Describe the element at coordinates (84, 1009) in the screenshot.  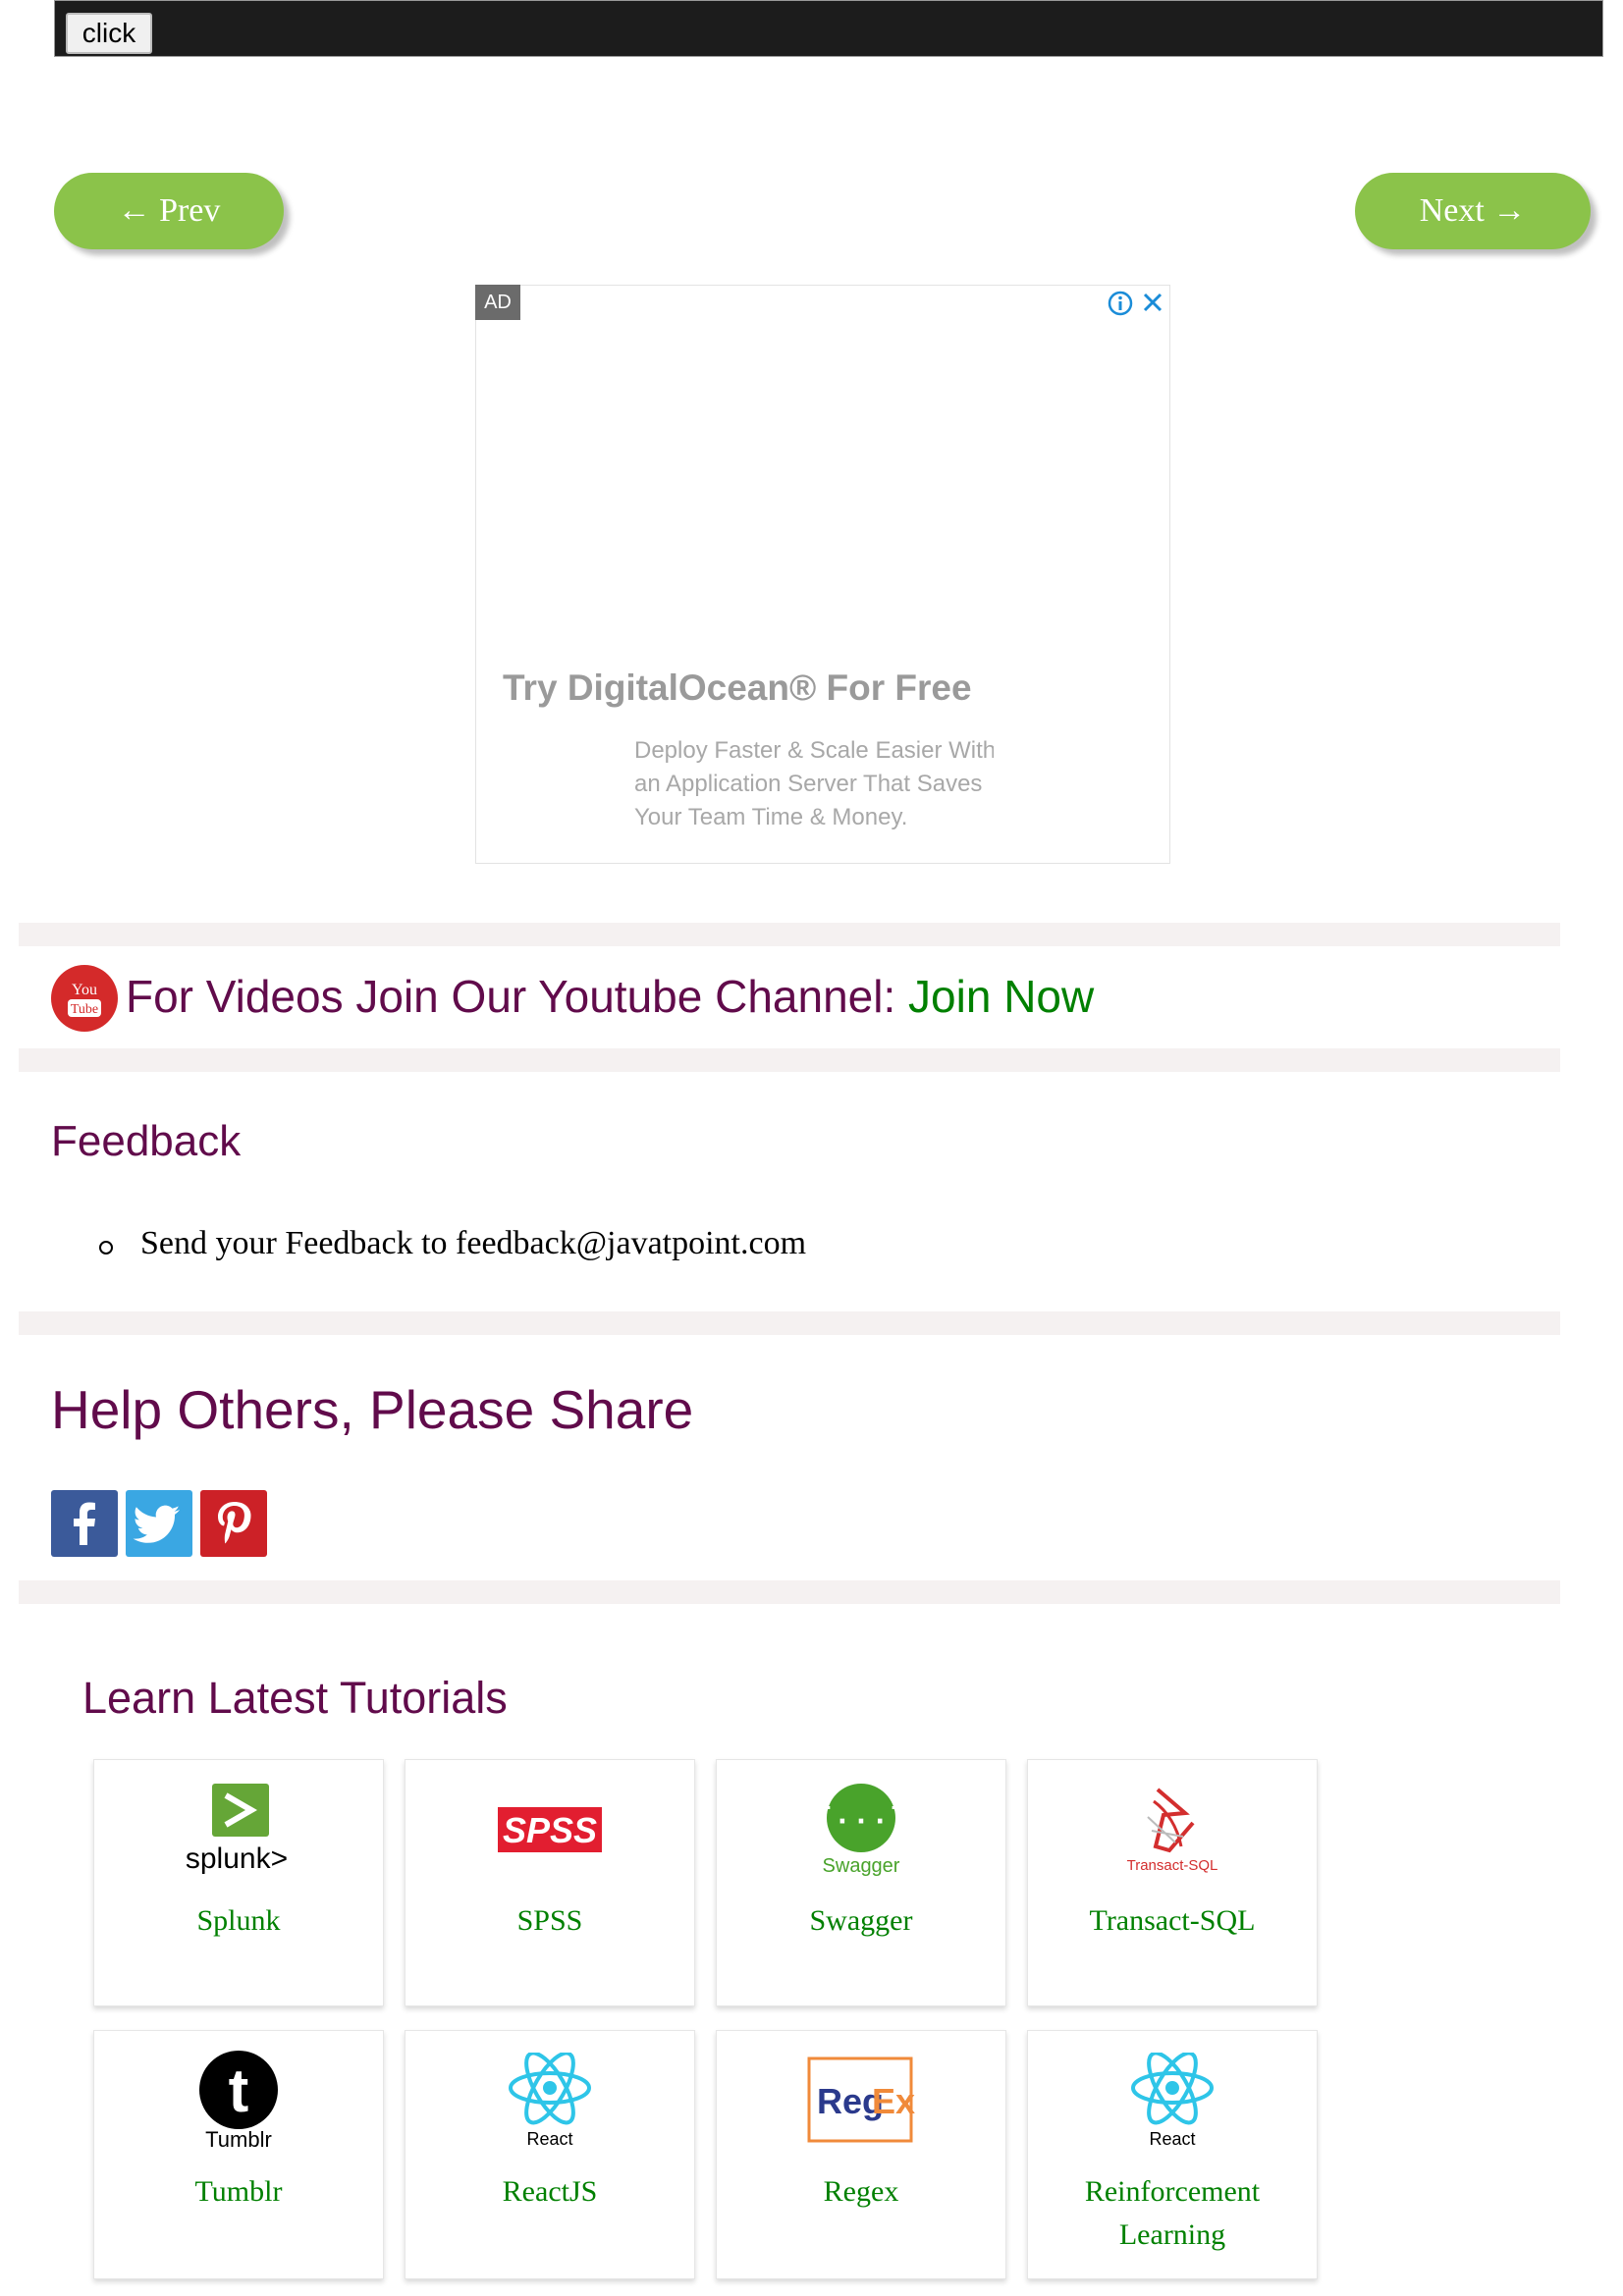
I see `youtube-icon-text: Tube` at that location.